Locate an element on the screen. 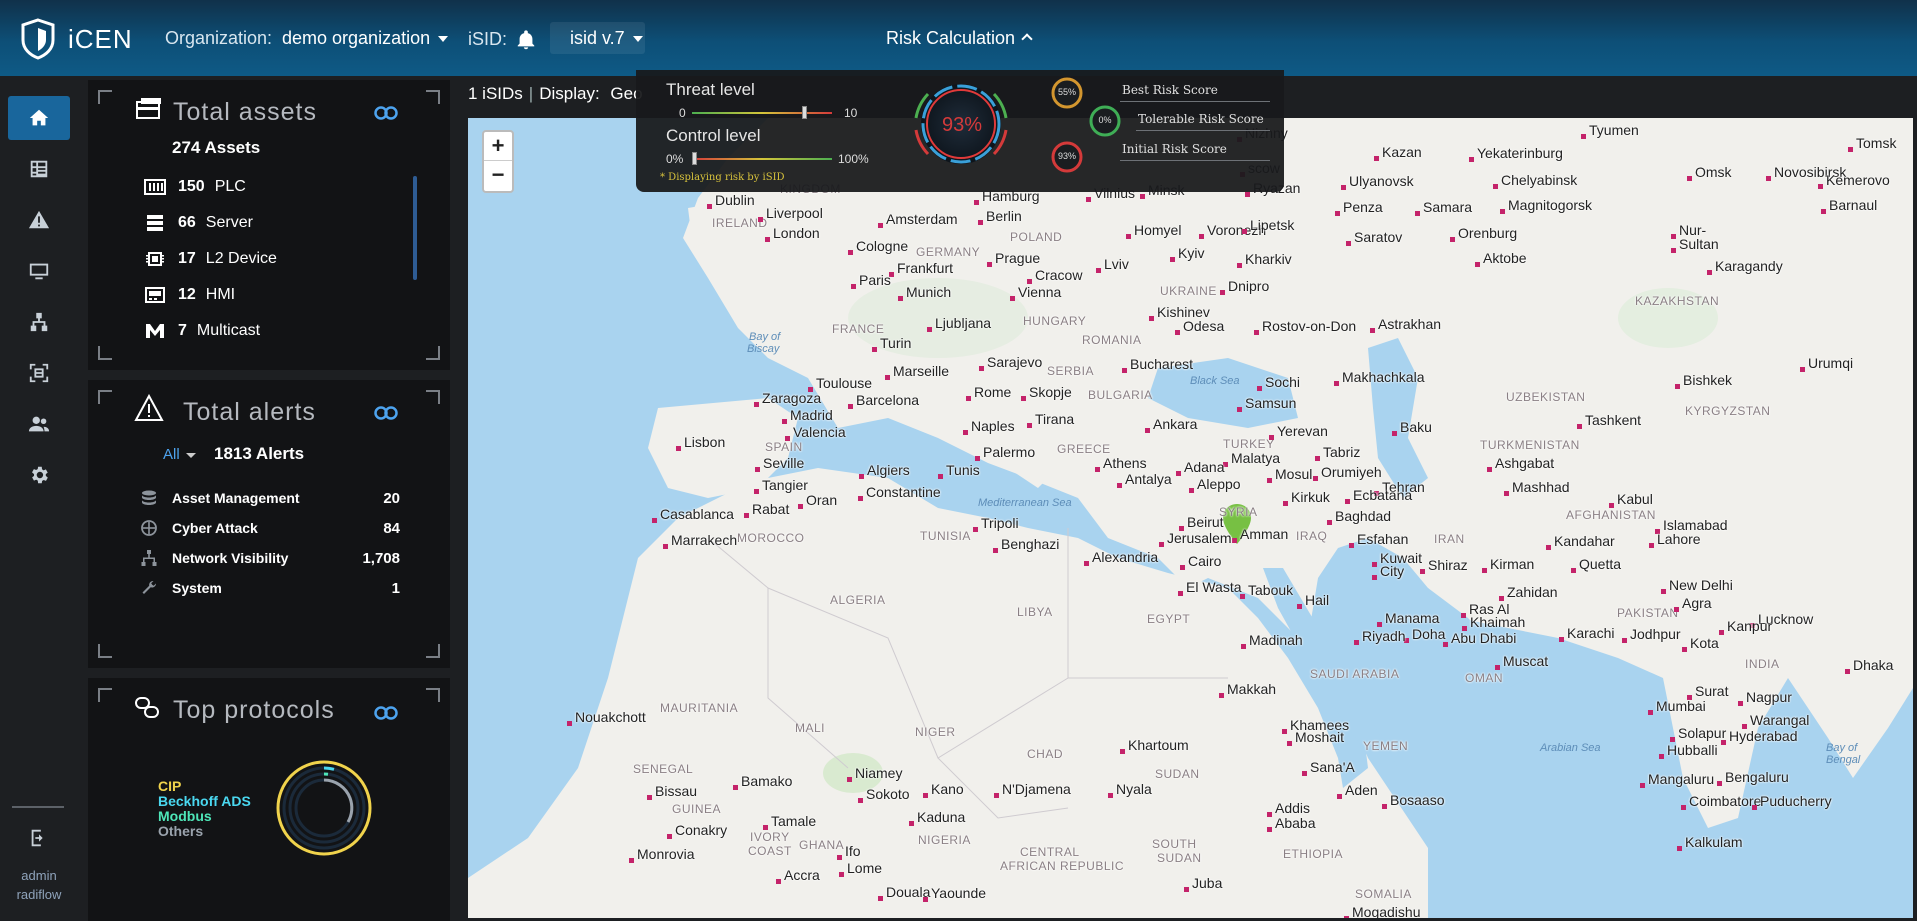  city-label: Mumbai is located at coordinates (1681, 706).